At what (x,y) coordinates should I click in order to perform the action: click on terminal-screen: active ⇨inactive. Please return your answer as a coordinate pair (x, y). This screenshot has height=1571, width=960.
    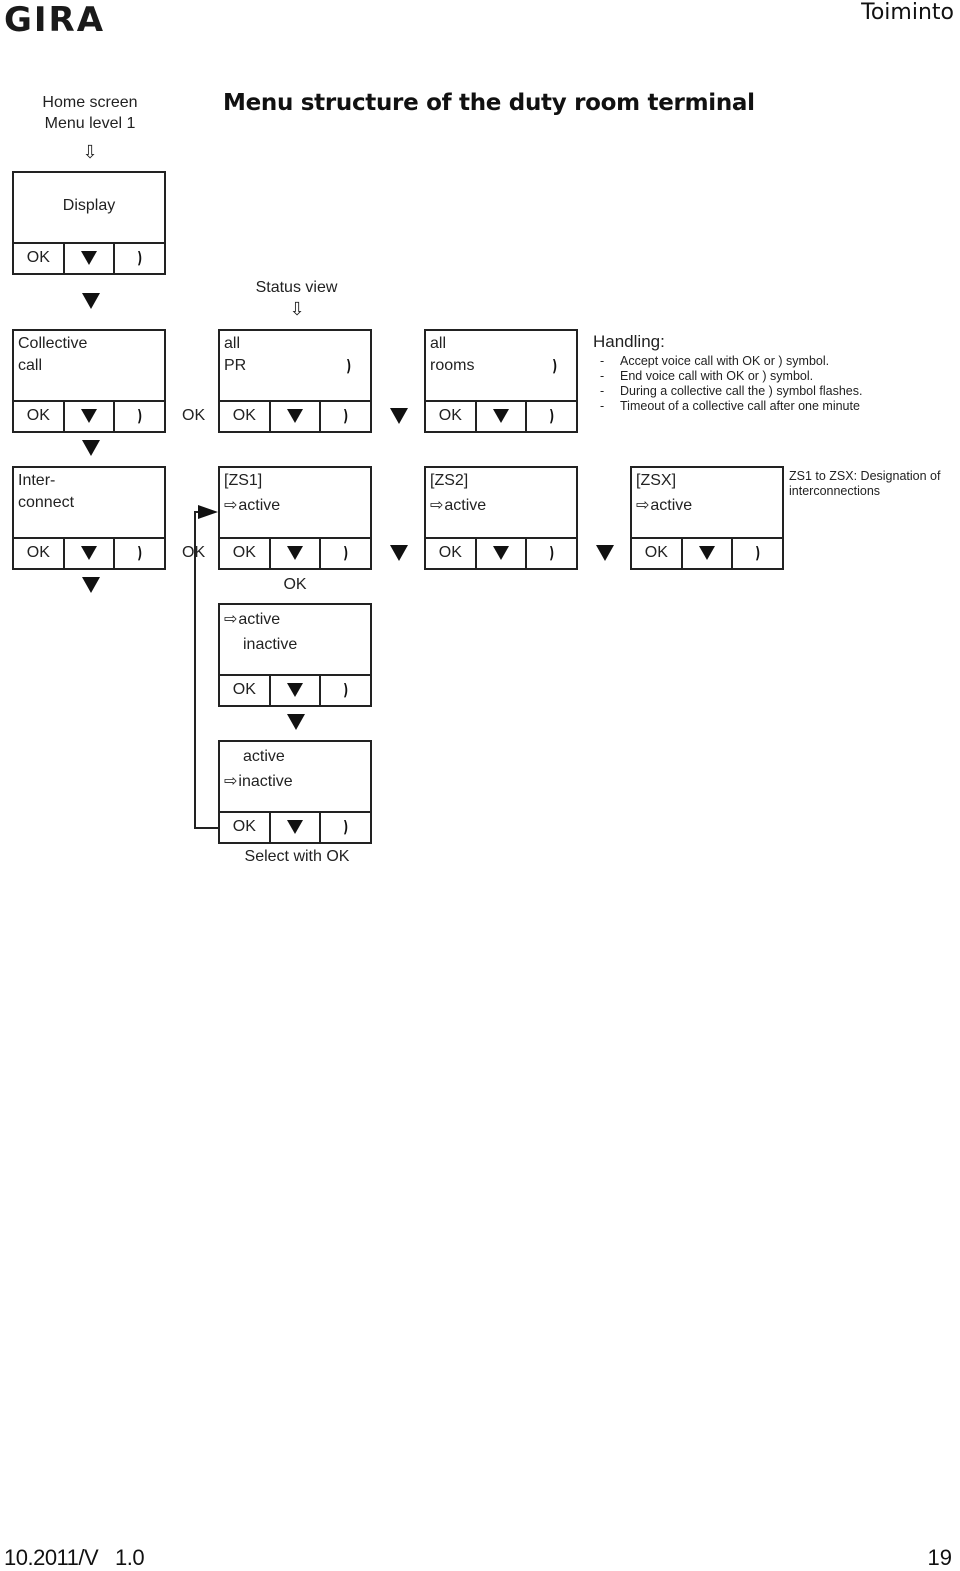
    Looking at the image, I should click on (295, 777).